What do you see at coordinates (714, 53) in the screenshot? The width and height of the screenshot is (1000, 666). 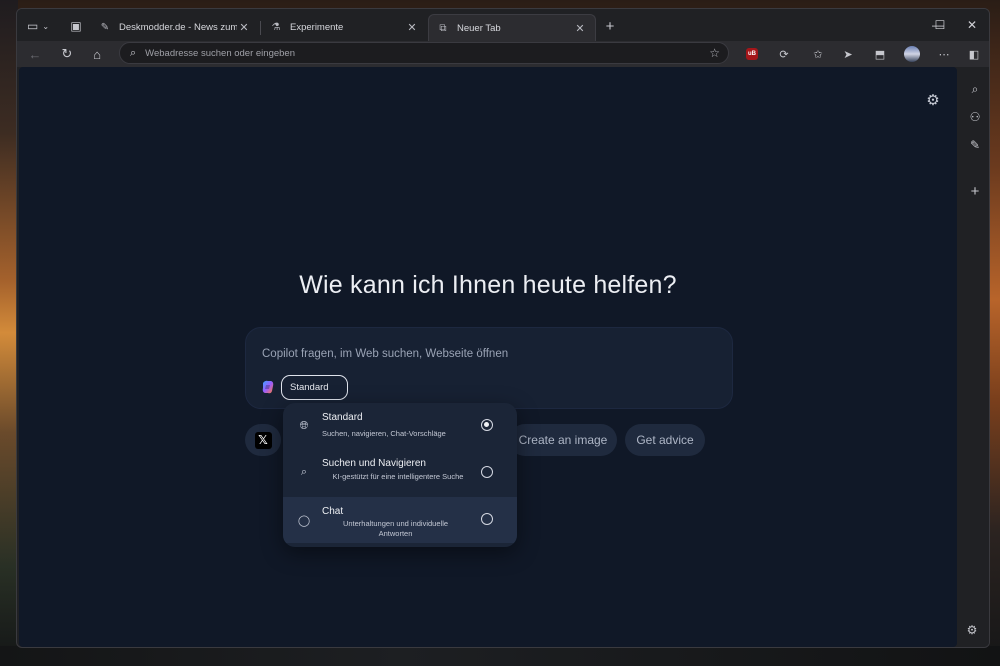 I see `favorite-star-icon: ☆` at bounding box center [714, 53].